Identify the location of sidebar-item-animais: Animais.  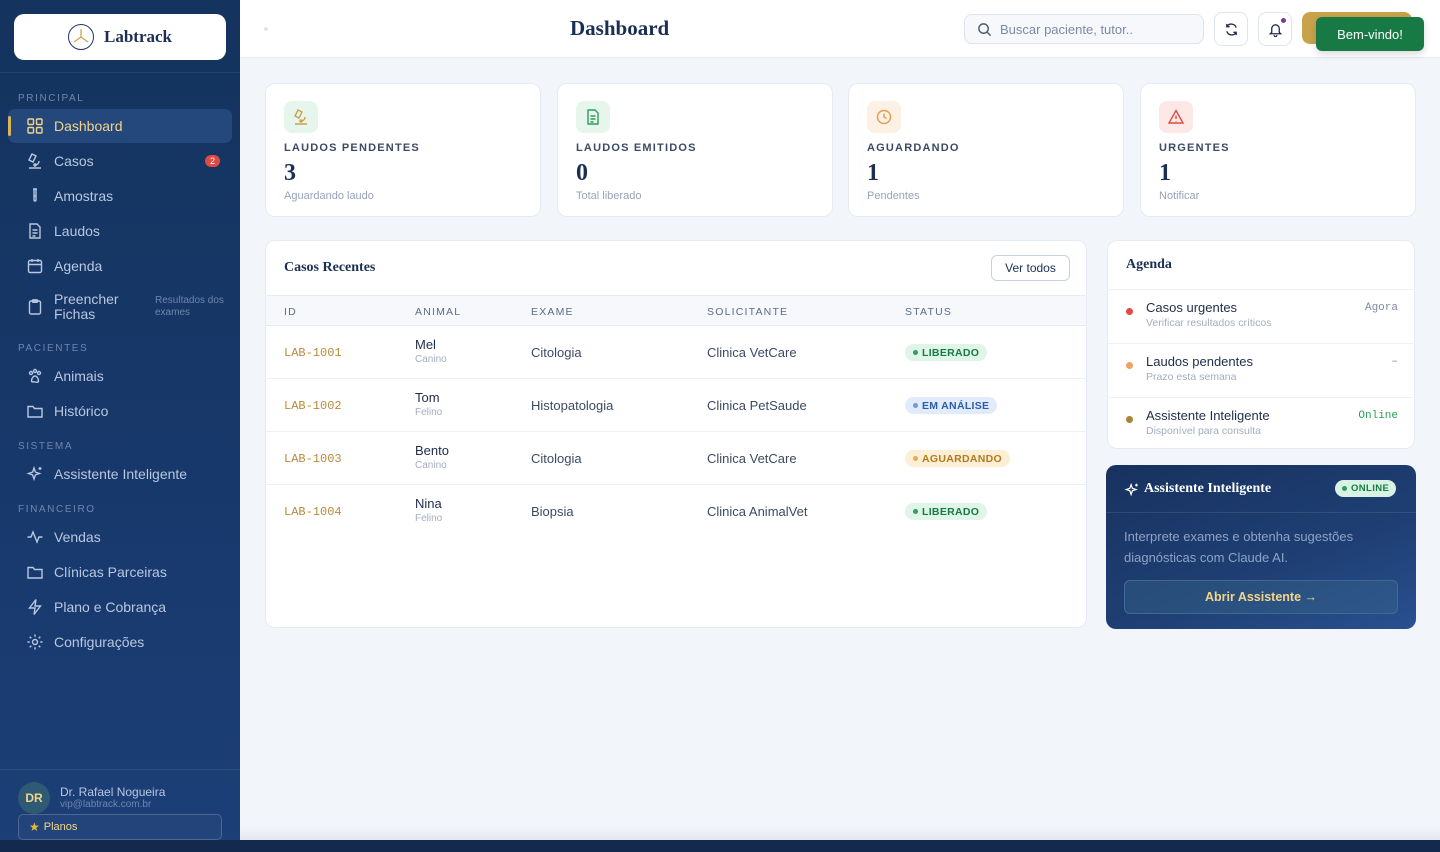
(120, 376).